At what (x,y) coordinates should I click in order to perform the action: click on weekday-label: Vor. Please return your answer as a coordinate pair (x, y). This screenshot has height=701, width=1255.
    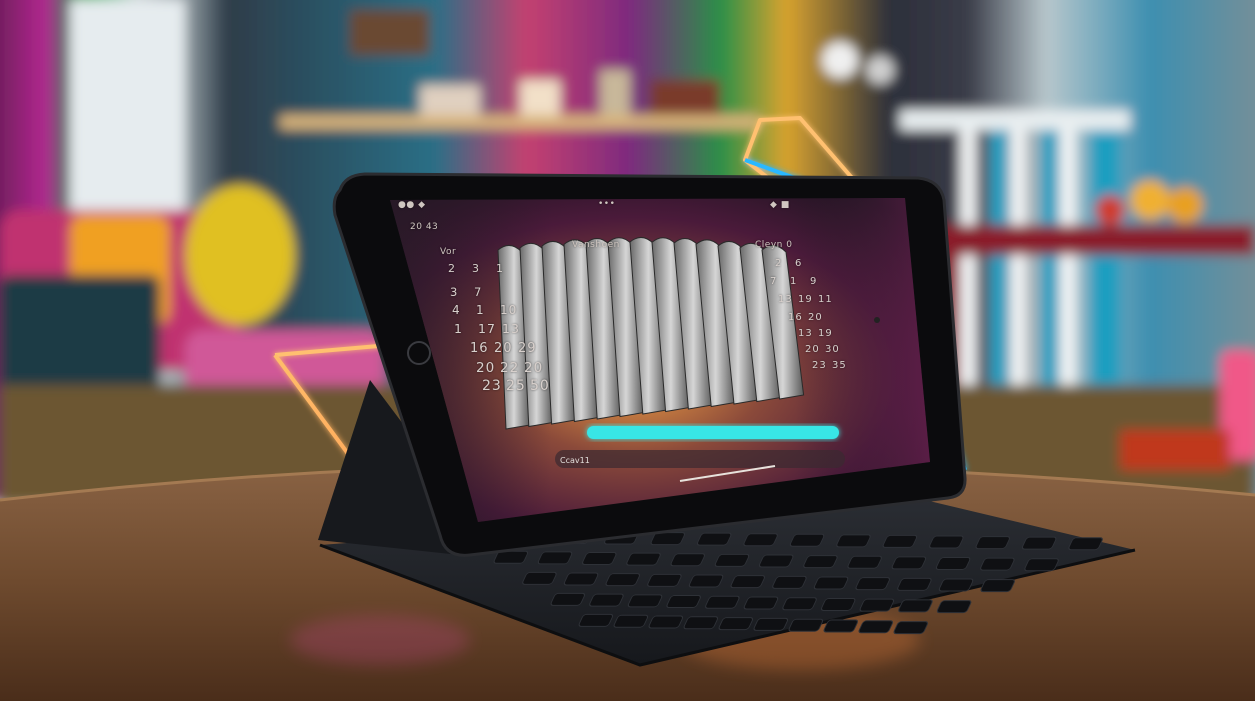
    Looking at the image, I should click on (448, 252).